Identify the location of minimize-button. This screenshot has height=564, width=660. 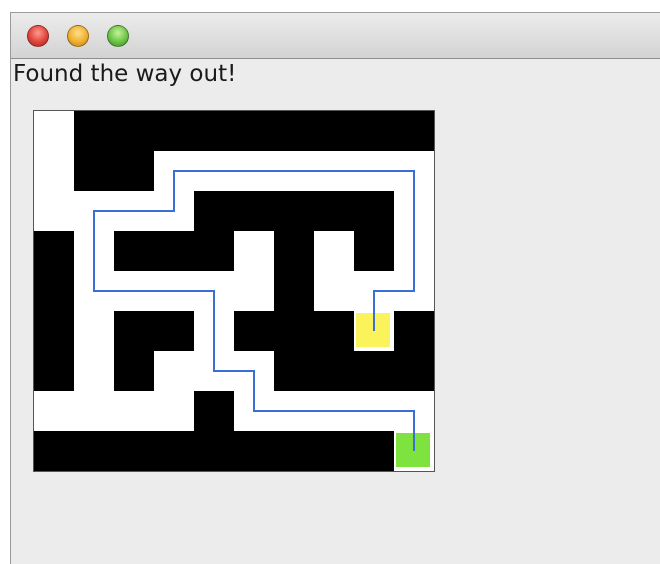
(78, 36).